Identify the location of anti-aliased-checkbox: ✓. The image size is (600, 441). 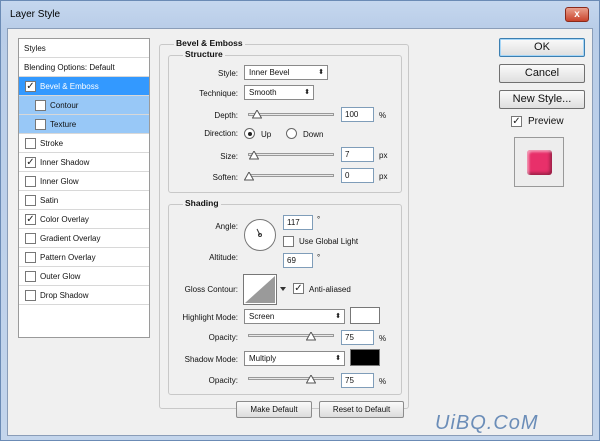
(298, 288).